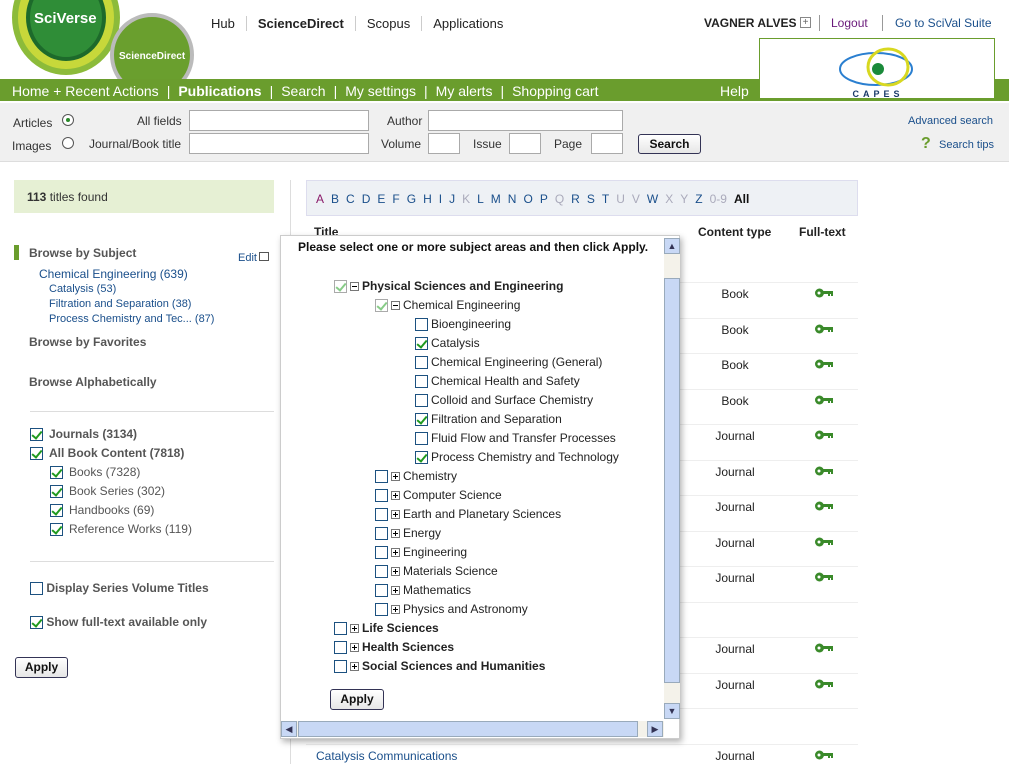 The height and width of the screenshot is (764, 1009). Describe the element at coordinates (436, 571) in the screenshot. I see `tree-node: Materials Science` at that location.